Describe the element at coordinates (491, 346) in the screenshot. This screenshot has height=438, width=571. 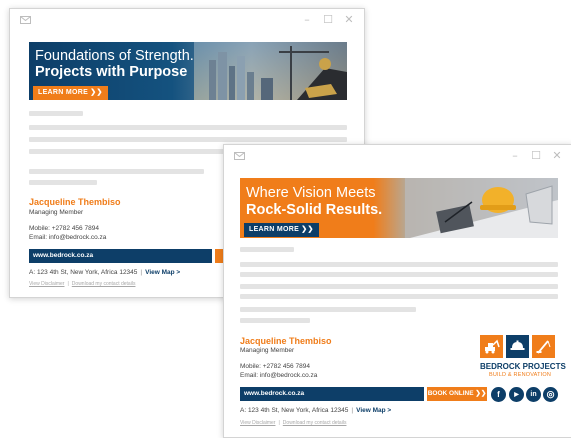
I see `excavator-icon` at that location.